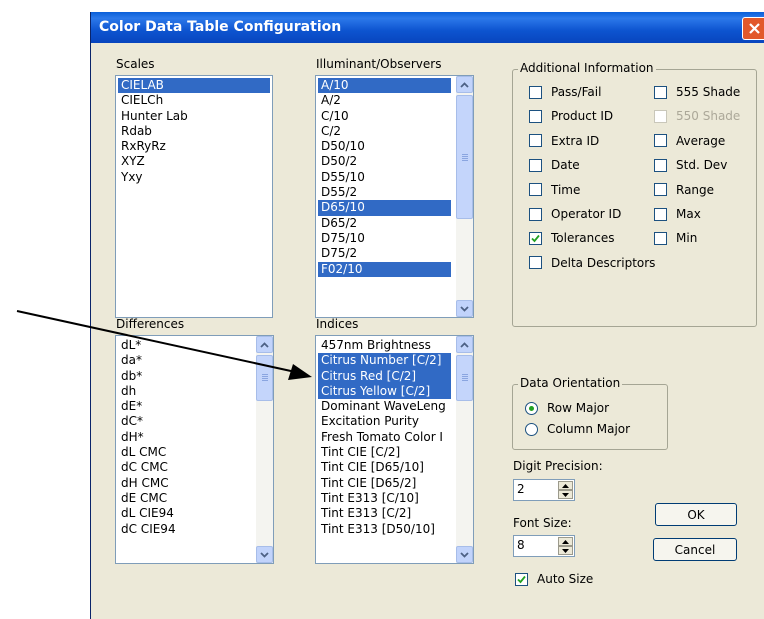 This screenshot has height=619, width=764. I want to click on list-item: A/10, so click(384, 86).